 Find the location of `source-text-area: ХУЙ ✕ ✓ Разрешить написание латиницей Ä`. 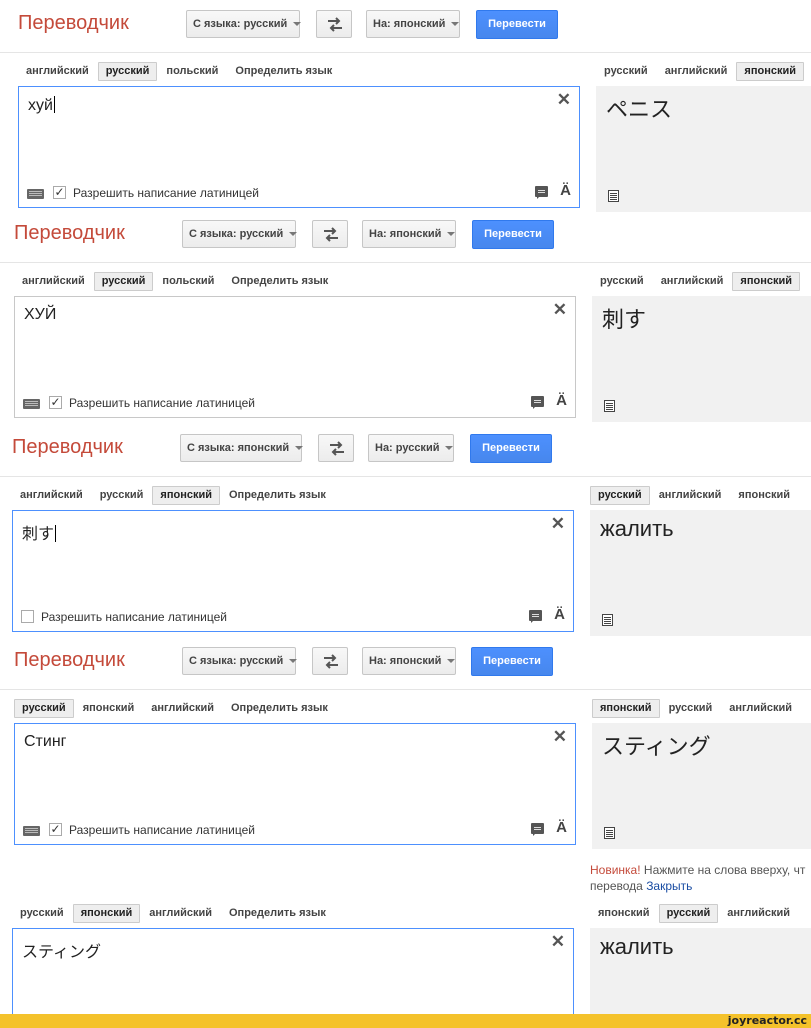

source-text-area: ХУЙ ✕ ✓ Разрешить написание латиницей Ä is located at coordinates (295, 357).